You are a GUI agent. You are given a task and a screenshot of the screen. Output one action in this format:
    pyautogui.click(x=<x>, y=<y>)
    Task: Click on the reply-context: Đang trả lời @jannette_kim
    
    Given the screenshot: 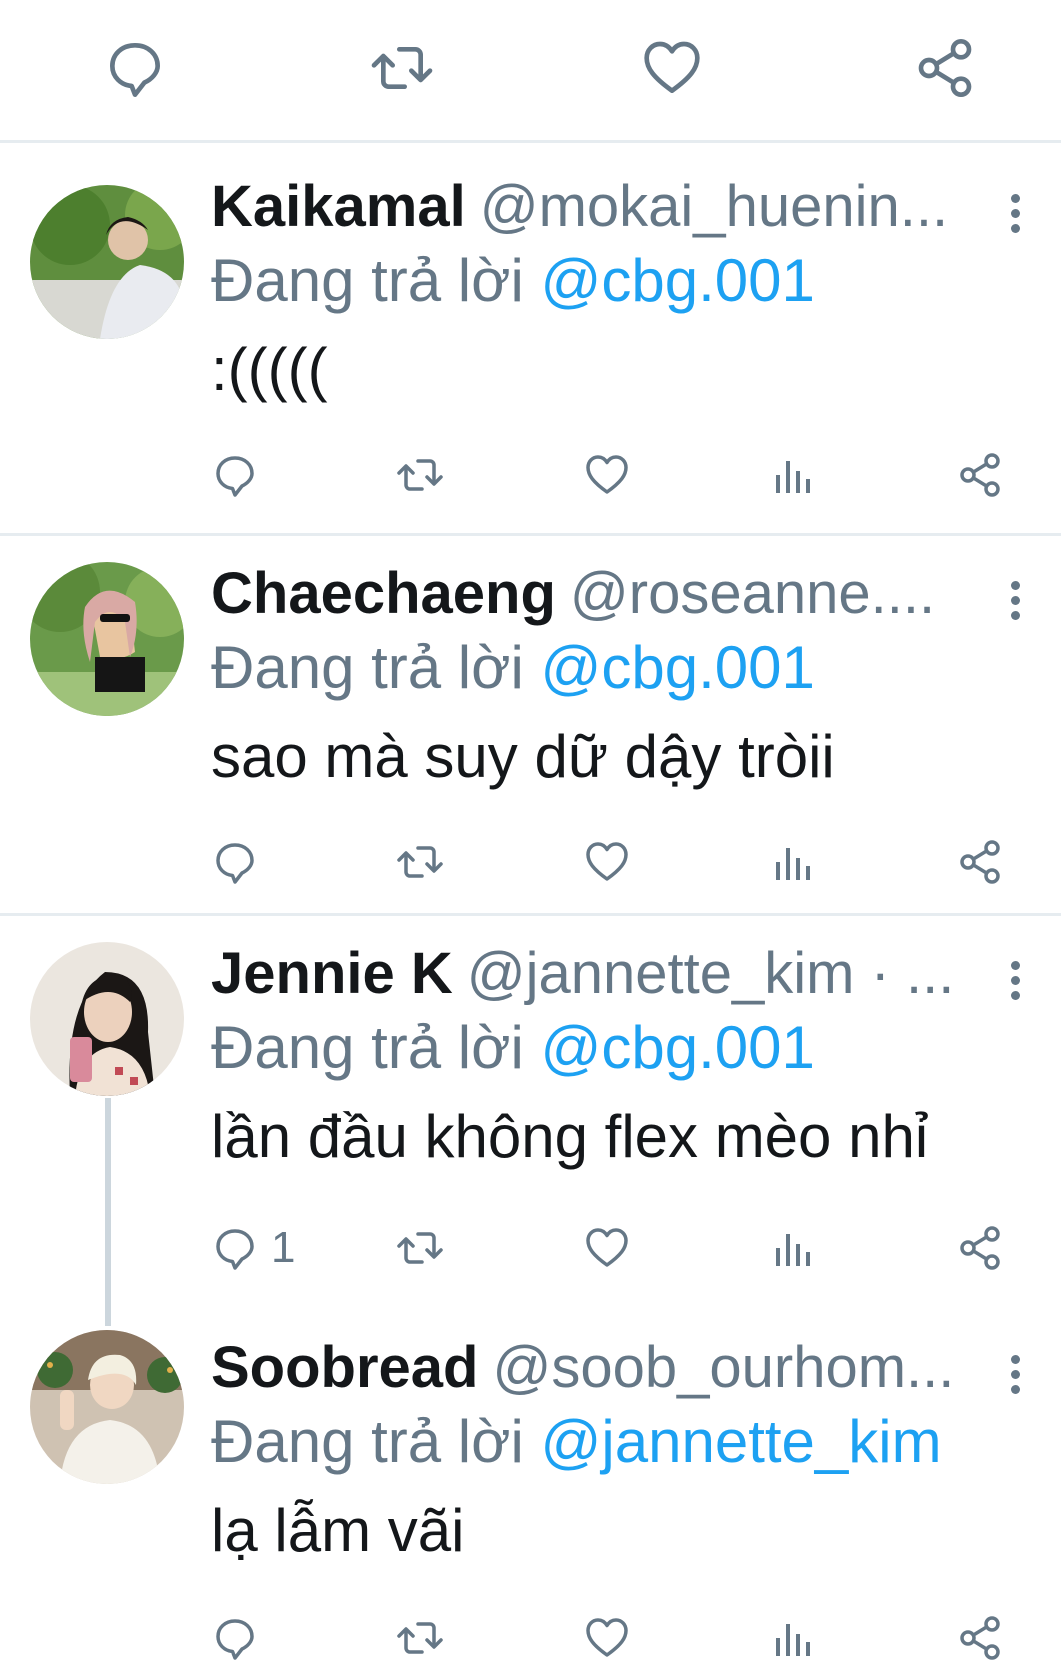 What is the action you would take?
    pyautogui.click(x=576, y=1441)
    